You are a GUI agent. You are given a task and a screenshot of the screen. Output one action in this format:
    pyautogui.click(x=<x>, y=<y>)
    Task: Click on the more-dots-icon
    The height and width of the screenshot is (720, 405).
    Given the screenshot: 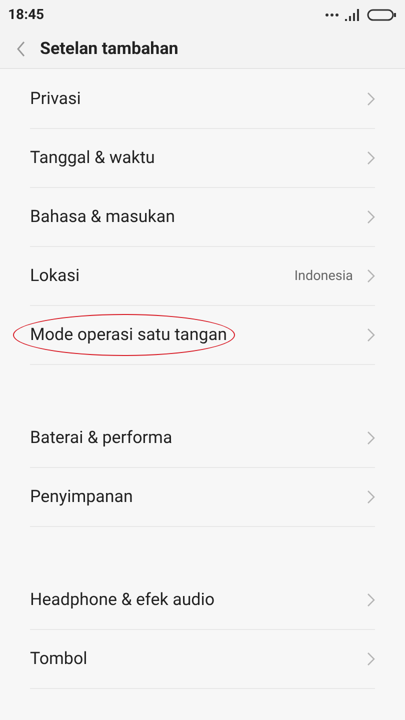 What is the action you would take?
    pyautogui.click(x=332, y=15)
    